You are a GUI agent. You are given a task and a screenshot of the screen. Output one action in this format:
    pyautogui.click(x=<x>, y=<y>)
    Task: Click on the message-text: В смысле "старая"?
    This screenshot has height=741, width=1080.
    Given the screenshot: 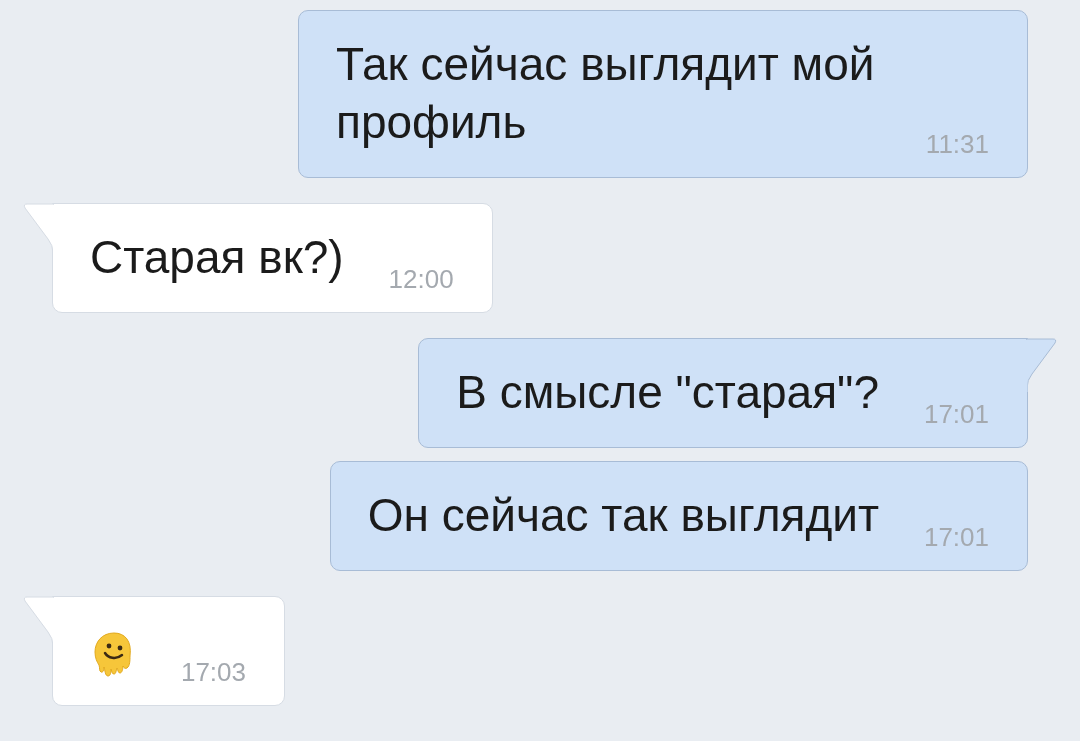 What is the action you would take?
    pyautogui.click(x=667, y=392)
    